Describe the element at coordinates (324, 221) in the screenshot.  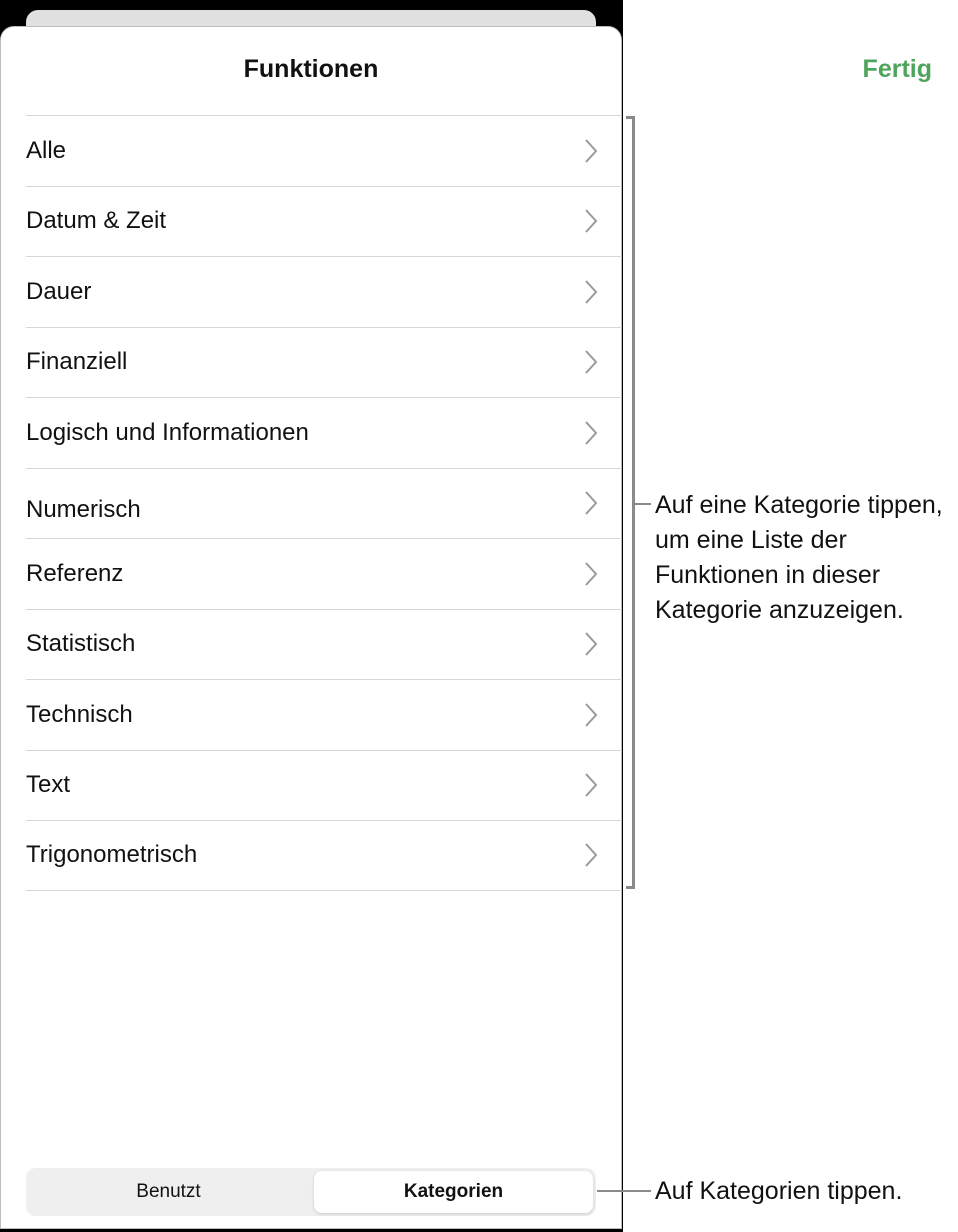
I see `list-item: Datum & Zeit` at that location.